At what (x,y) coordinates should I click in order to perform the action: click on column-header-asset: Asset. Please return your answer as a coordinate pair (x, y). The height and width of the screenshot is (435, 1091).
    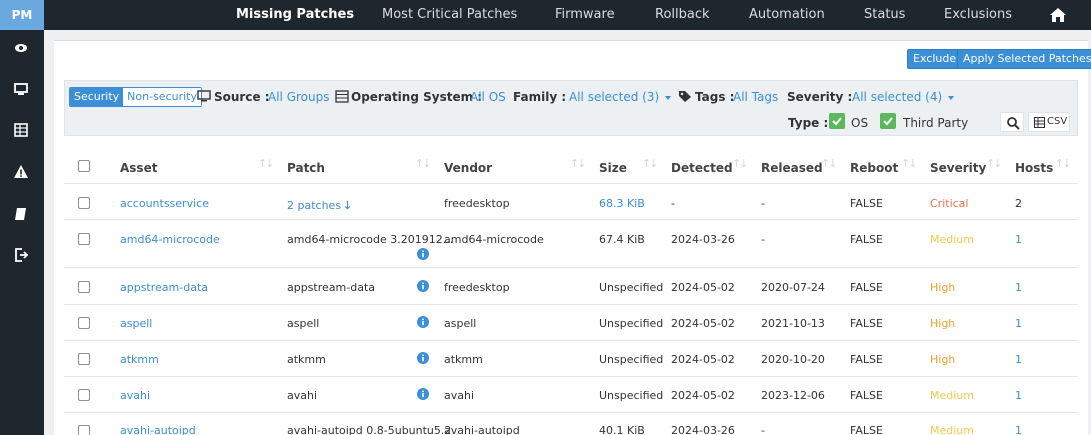
    Looking at the image, I should click on (138, 168).